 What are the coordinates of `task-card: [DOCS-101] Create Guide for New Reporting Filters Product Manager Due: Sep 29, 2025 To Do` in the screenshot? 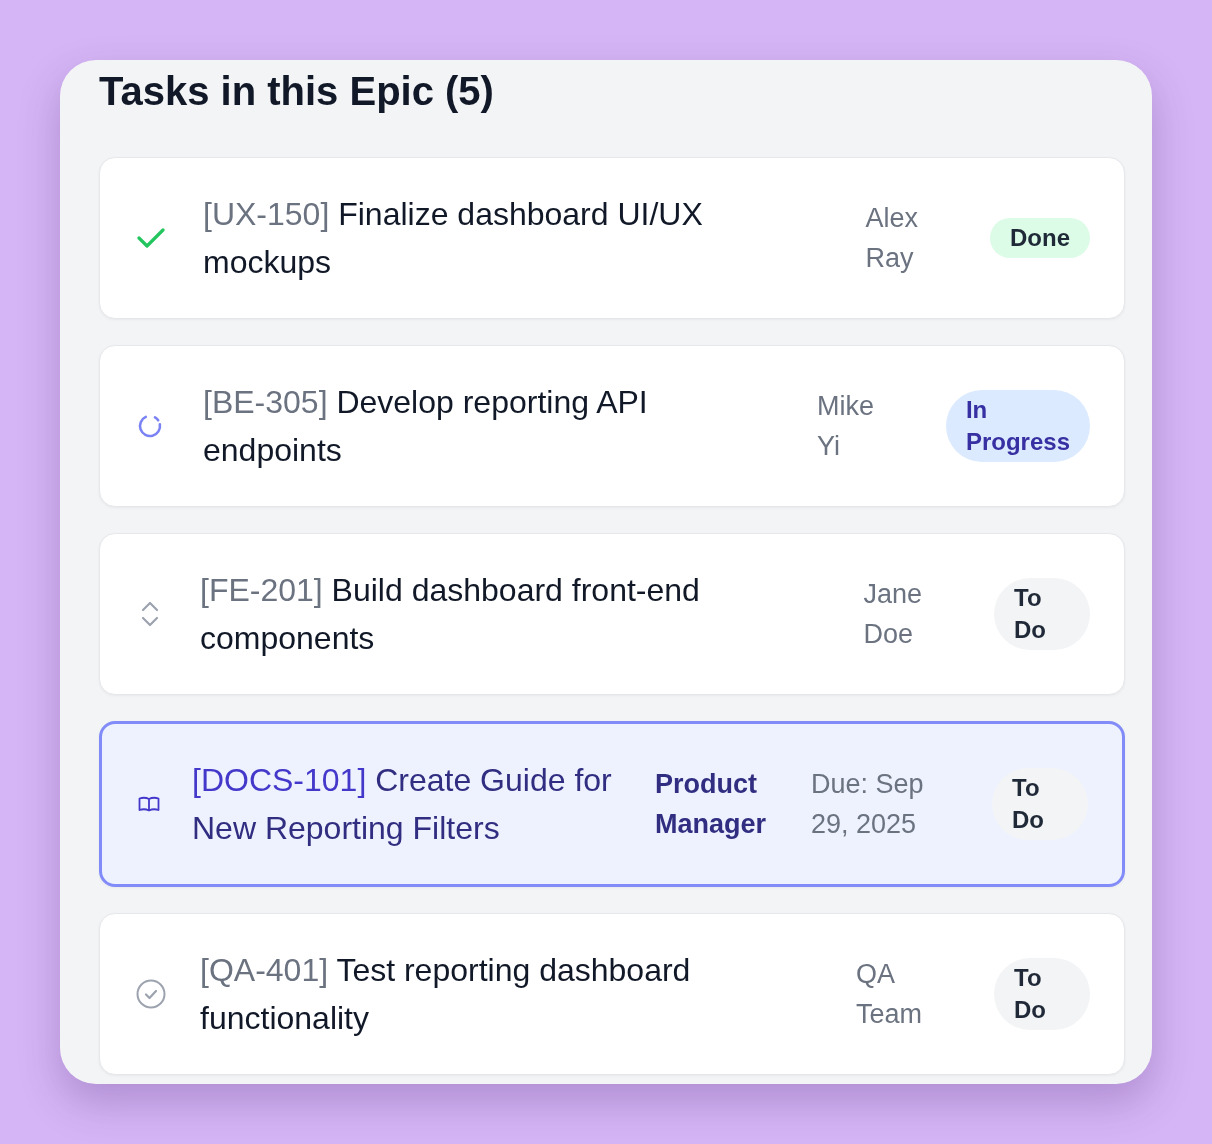 It's located at (612, 804).